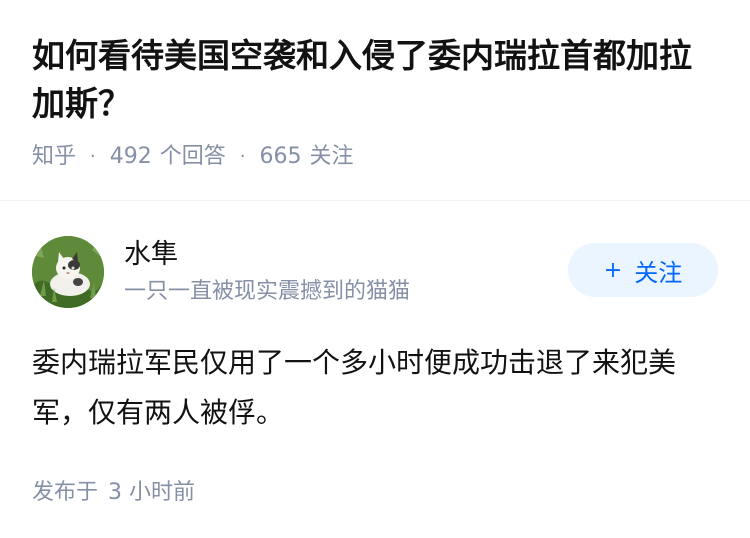 This screenshot has height=538, width=750. I want to click on avatar, so click(68, 272).